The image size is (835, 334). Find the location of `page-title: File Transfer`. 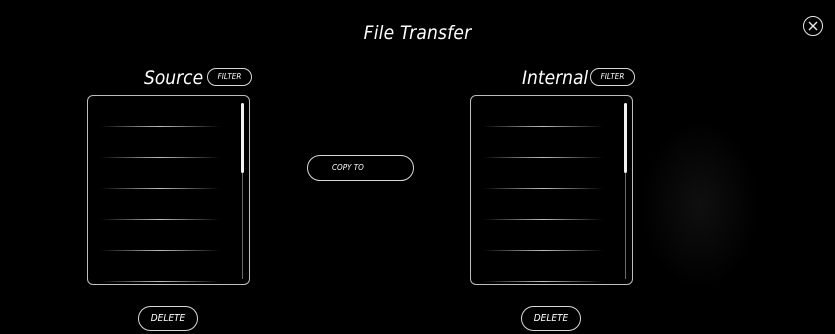

page-title: File Transfer is located at coordinates (417, 33).